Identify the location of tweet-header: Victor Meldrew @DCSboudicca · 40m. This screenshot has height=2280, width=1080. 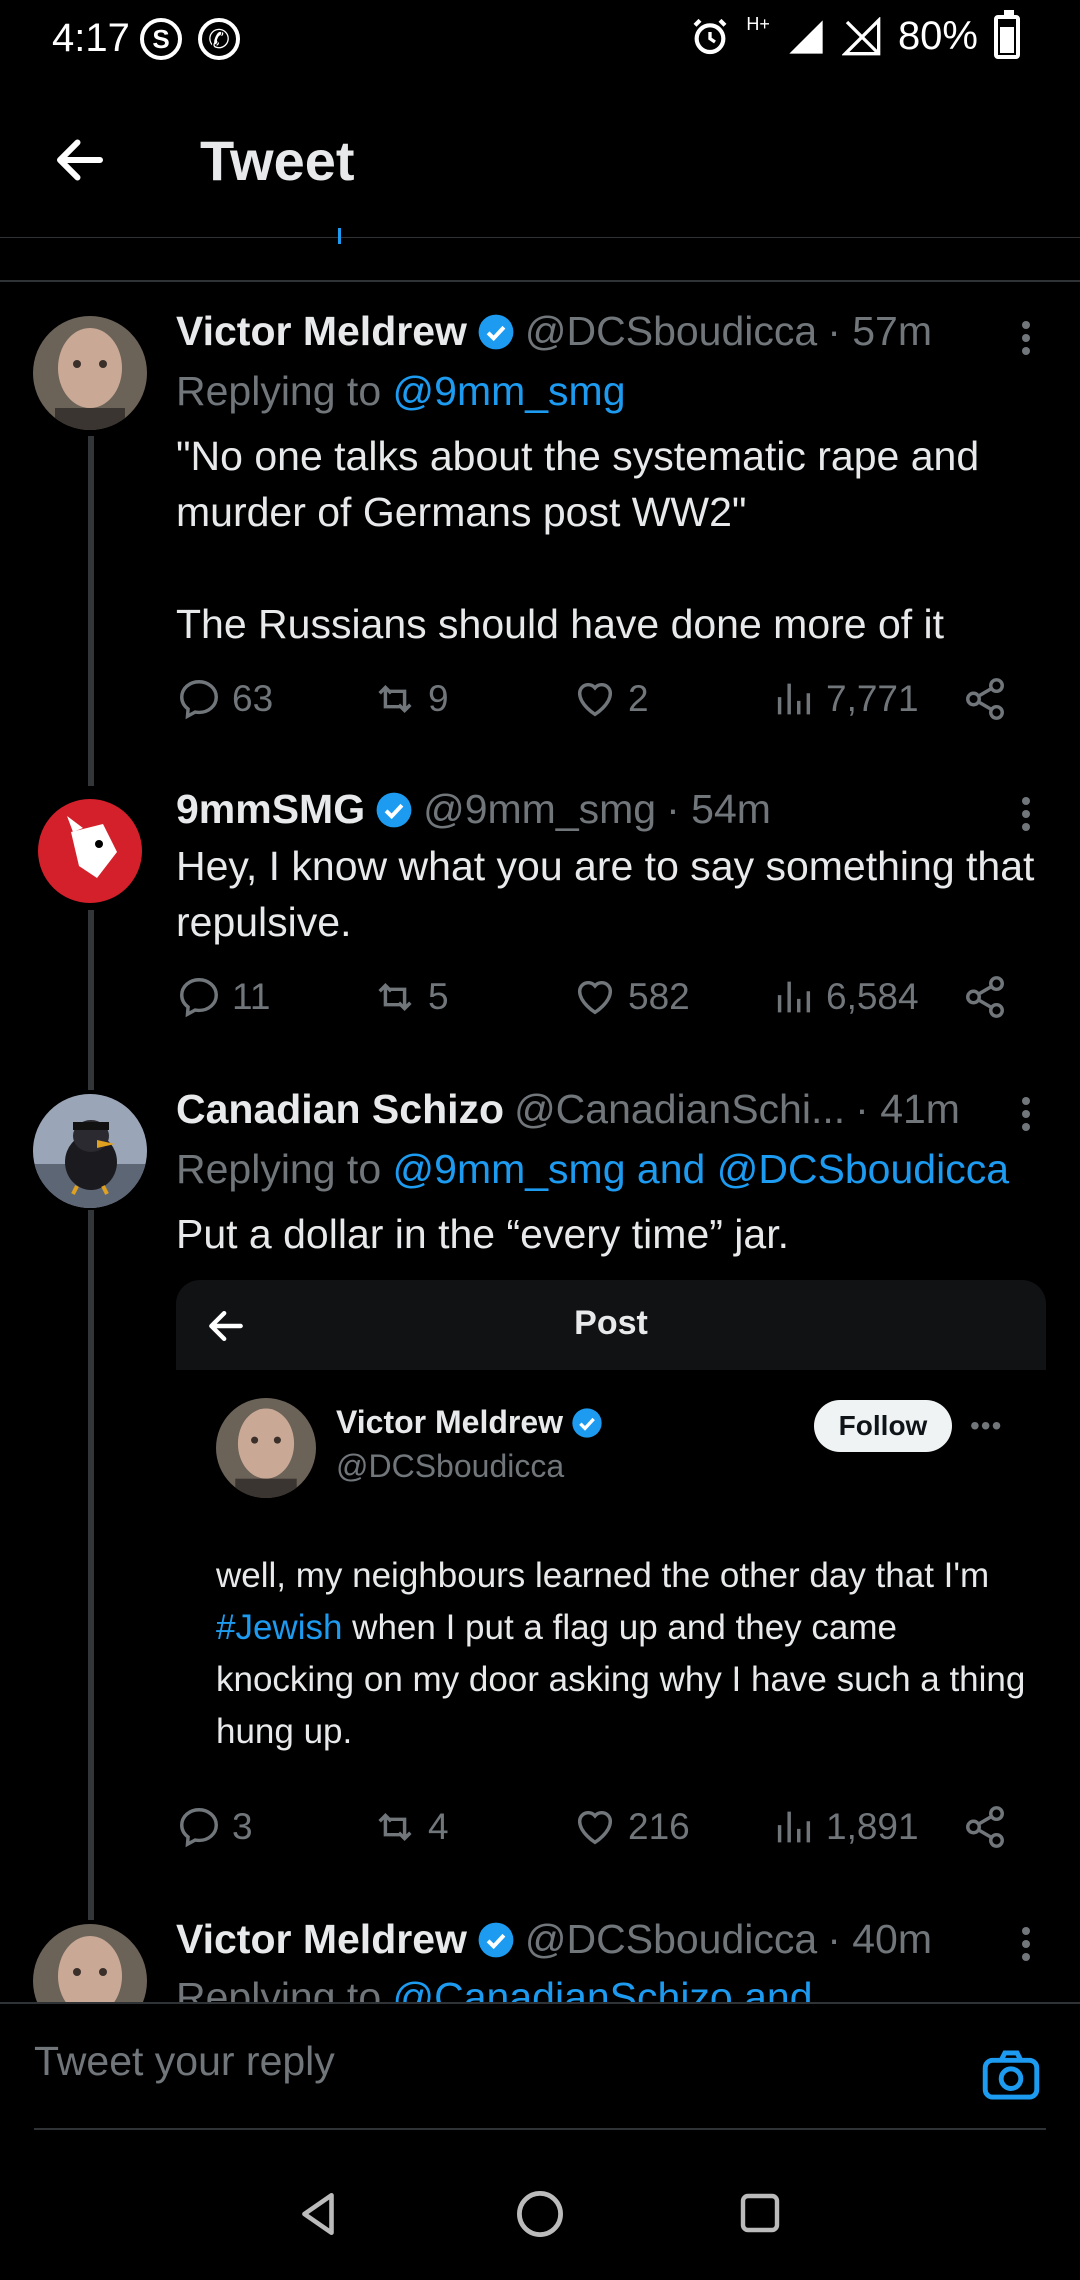
(554, 1939).